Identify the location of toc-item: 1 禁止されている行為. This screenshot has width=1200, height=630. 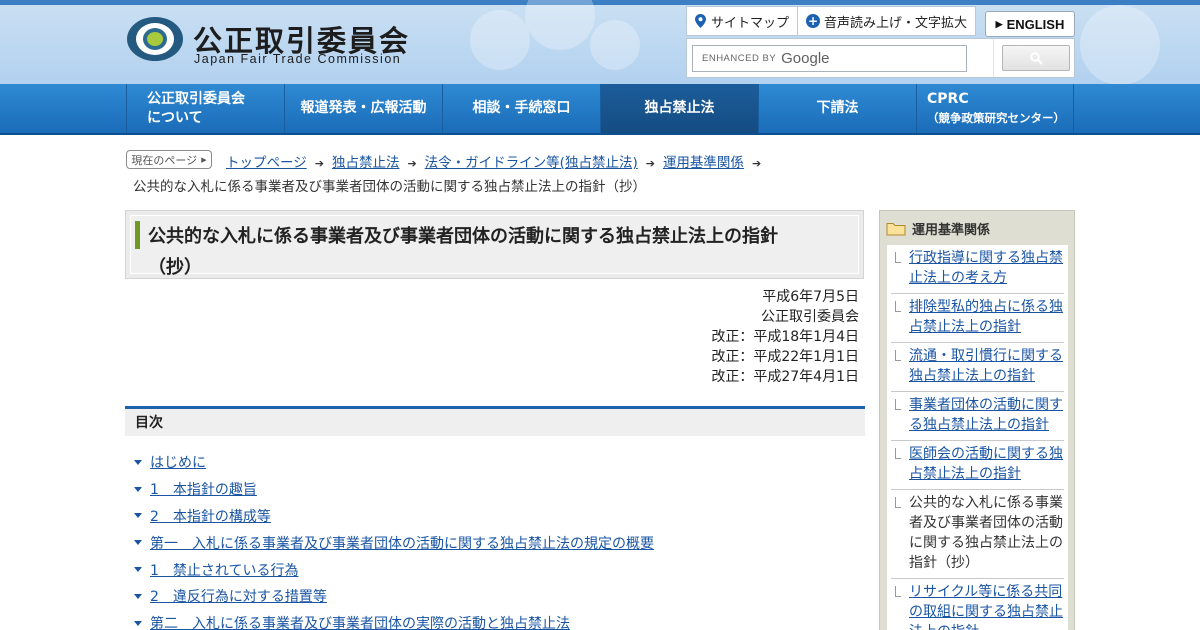
(394, 569).